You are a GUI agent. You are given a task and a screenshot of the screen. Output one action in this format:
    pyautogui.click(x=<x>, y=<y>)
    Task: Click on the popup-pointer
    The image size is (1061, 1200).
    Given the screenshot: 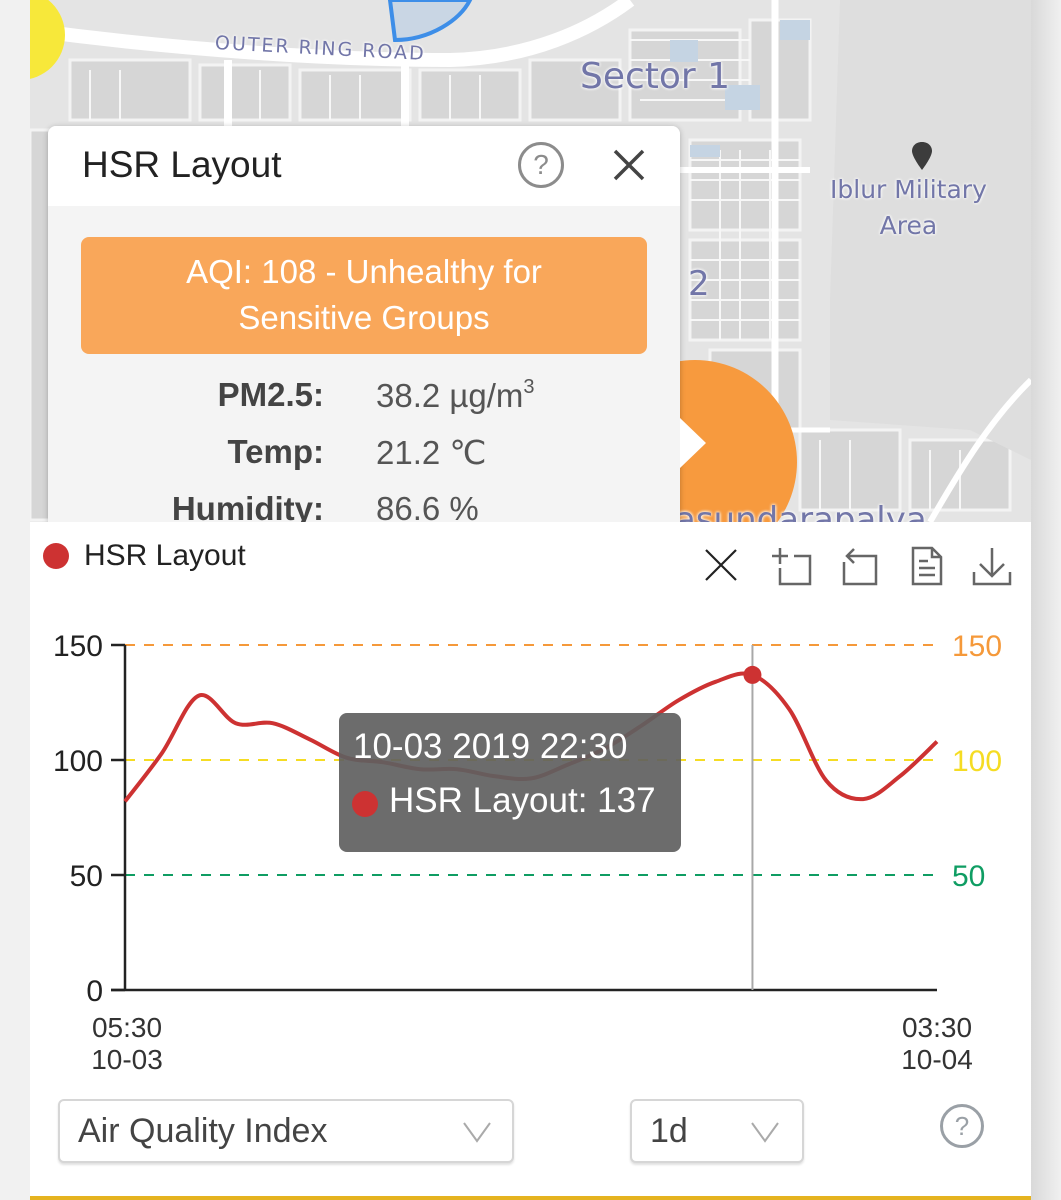 What is the action you would take?
    pyautogui.click(x=693, y=443)
    